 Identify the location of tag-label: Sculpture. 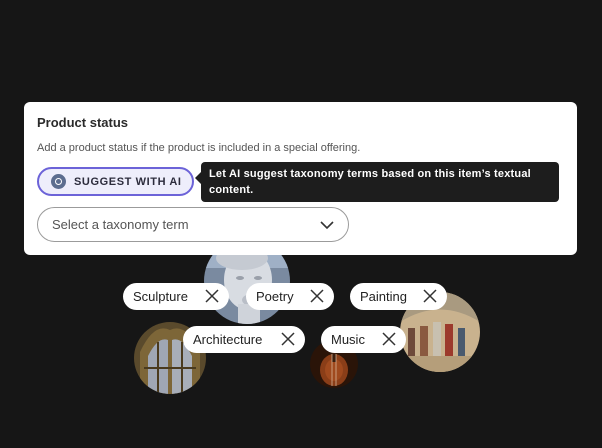
(160, 296).